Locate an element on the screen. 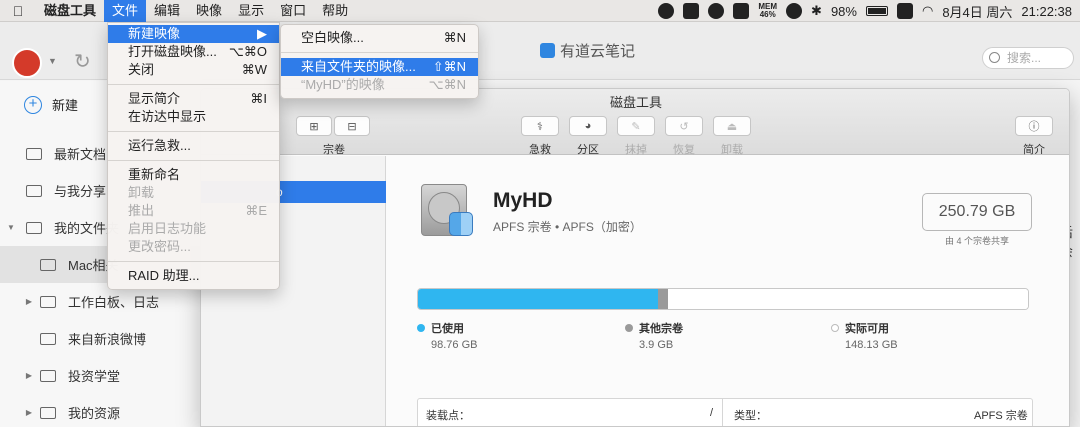 The height and width of the screenshot is (427, 1080). shortcut-label: ⌘N is located at coordinates (454, 37).